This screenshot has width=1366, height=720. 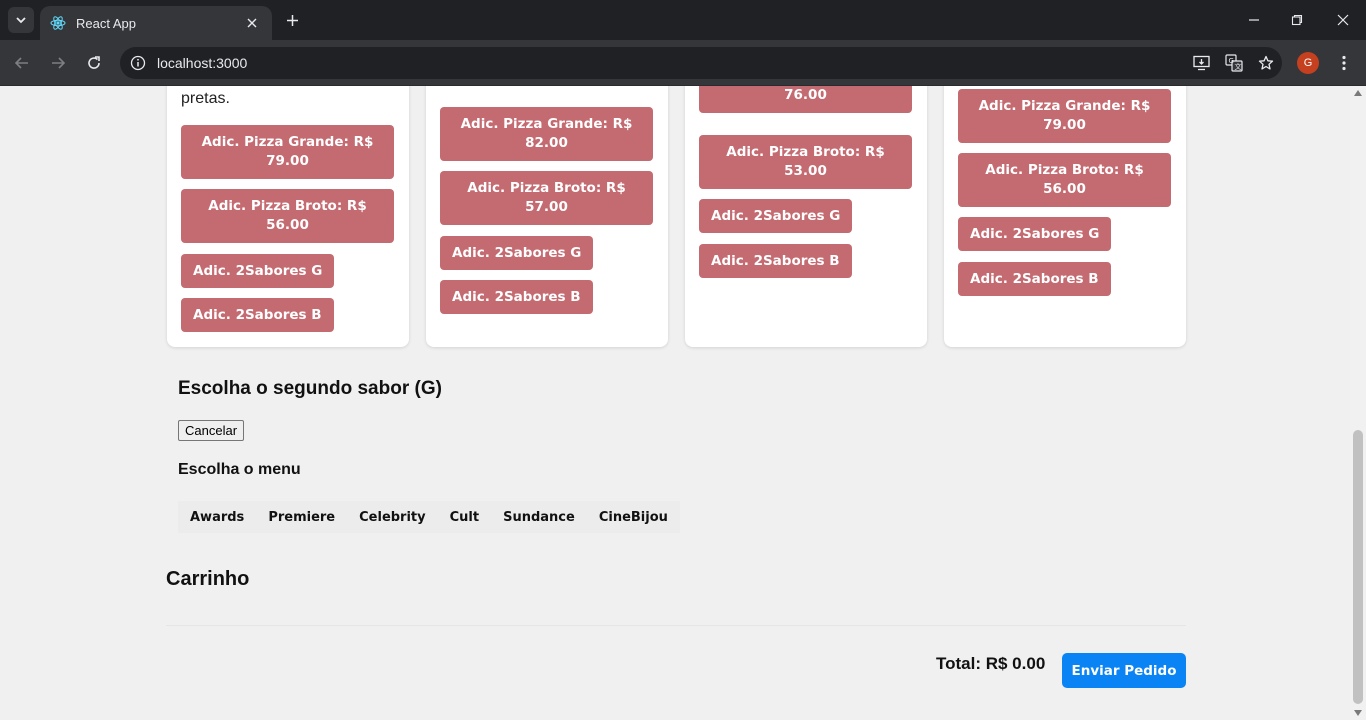 I want to click on url-text: localhost:3000, so click(x=202, y=63).